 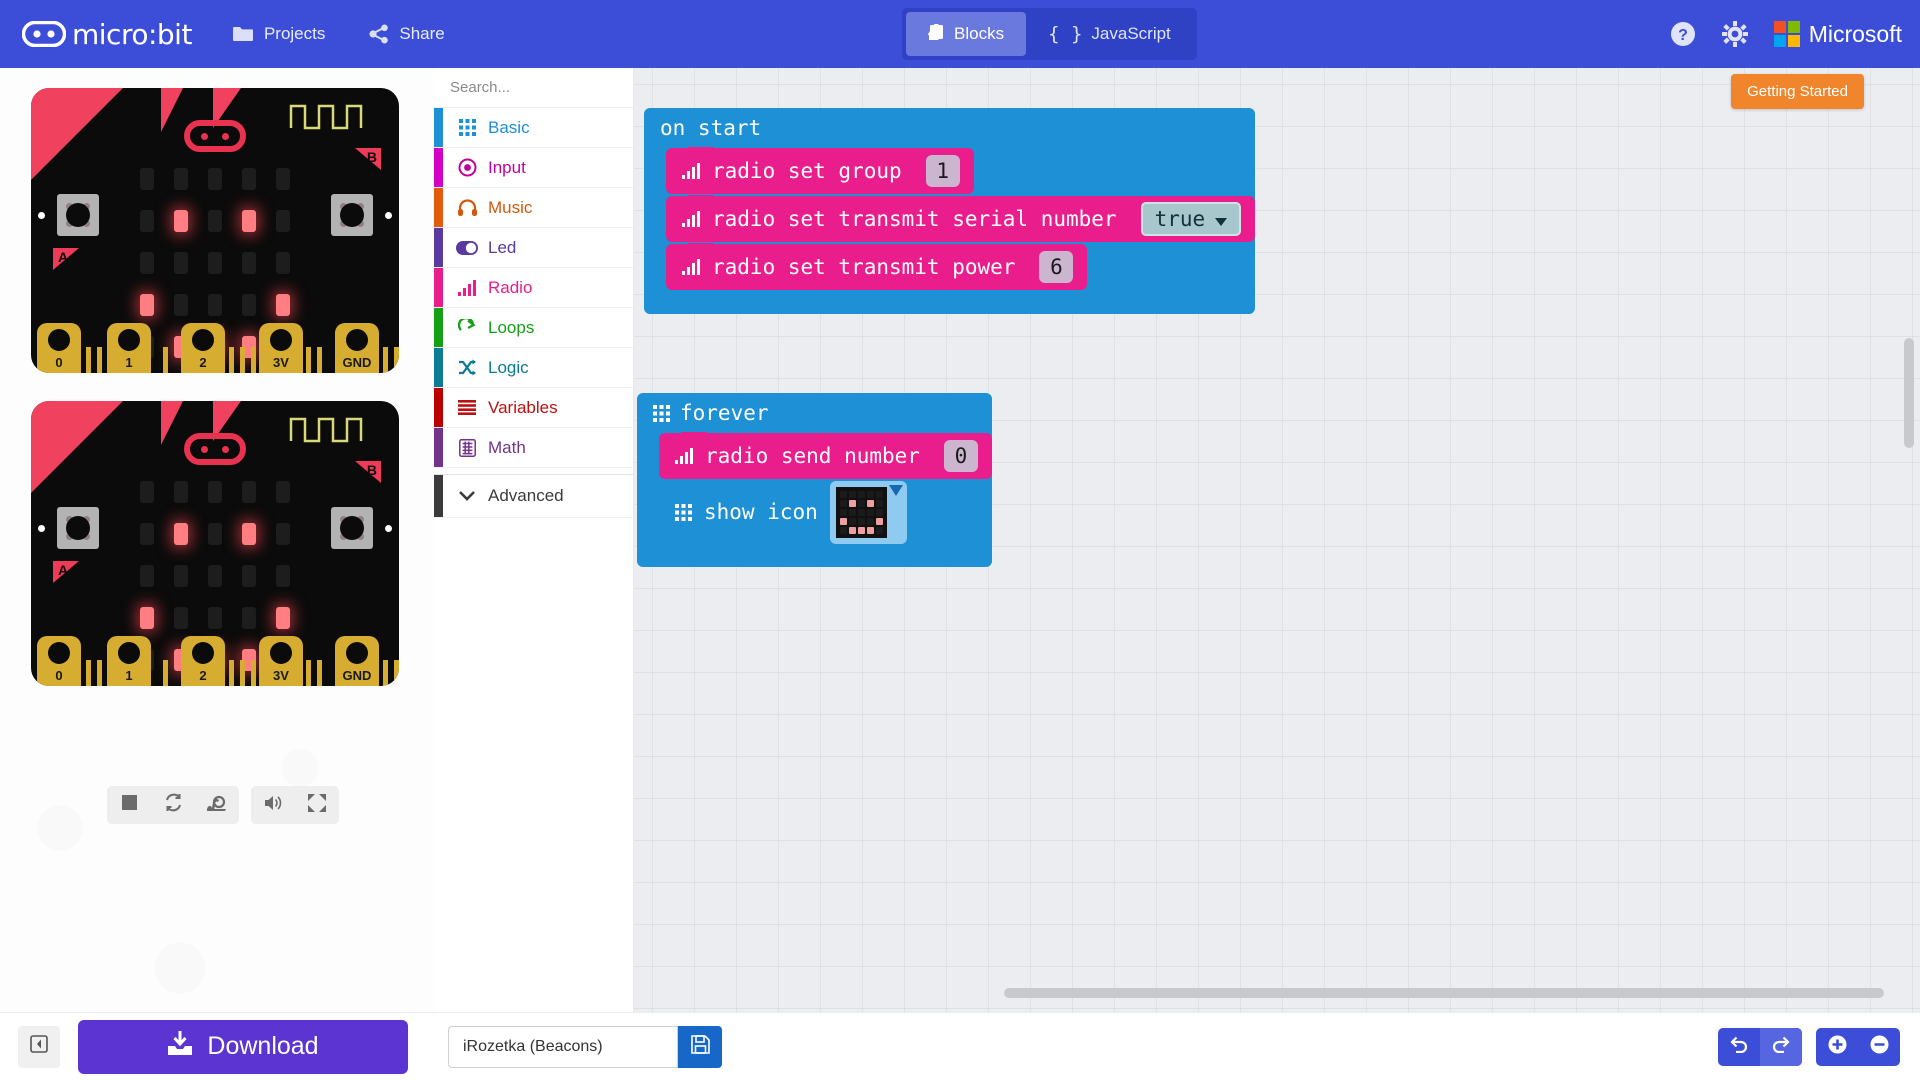 I want to click on show-icon-matrix-dropdown, so click(x=868, y=512).